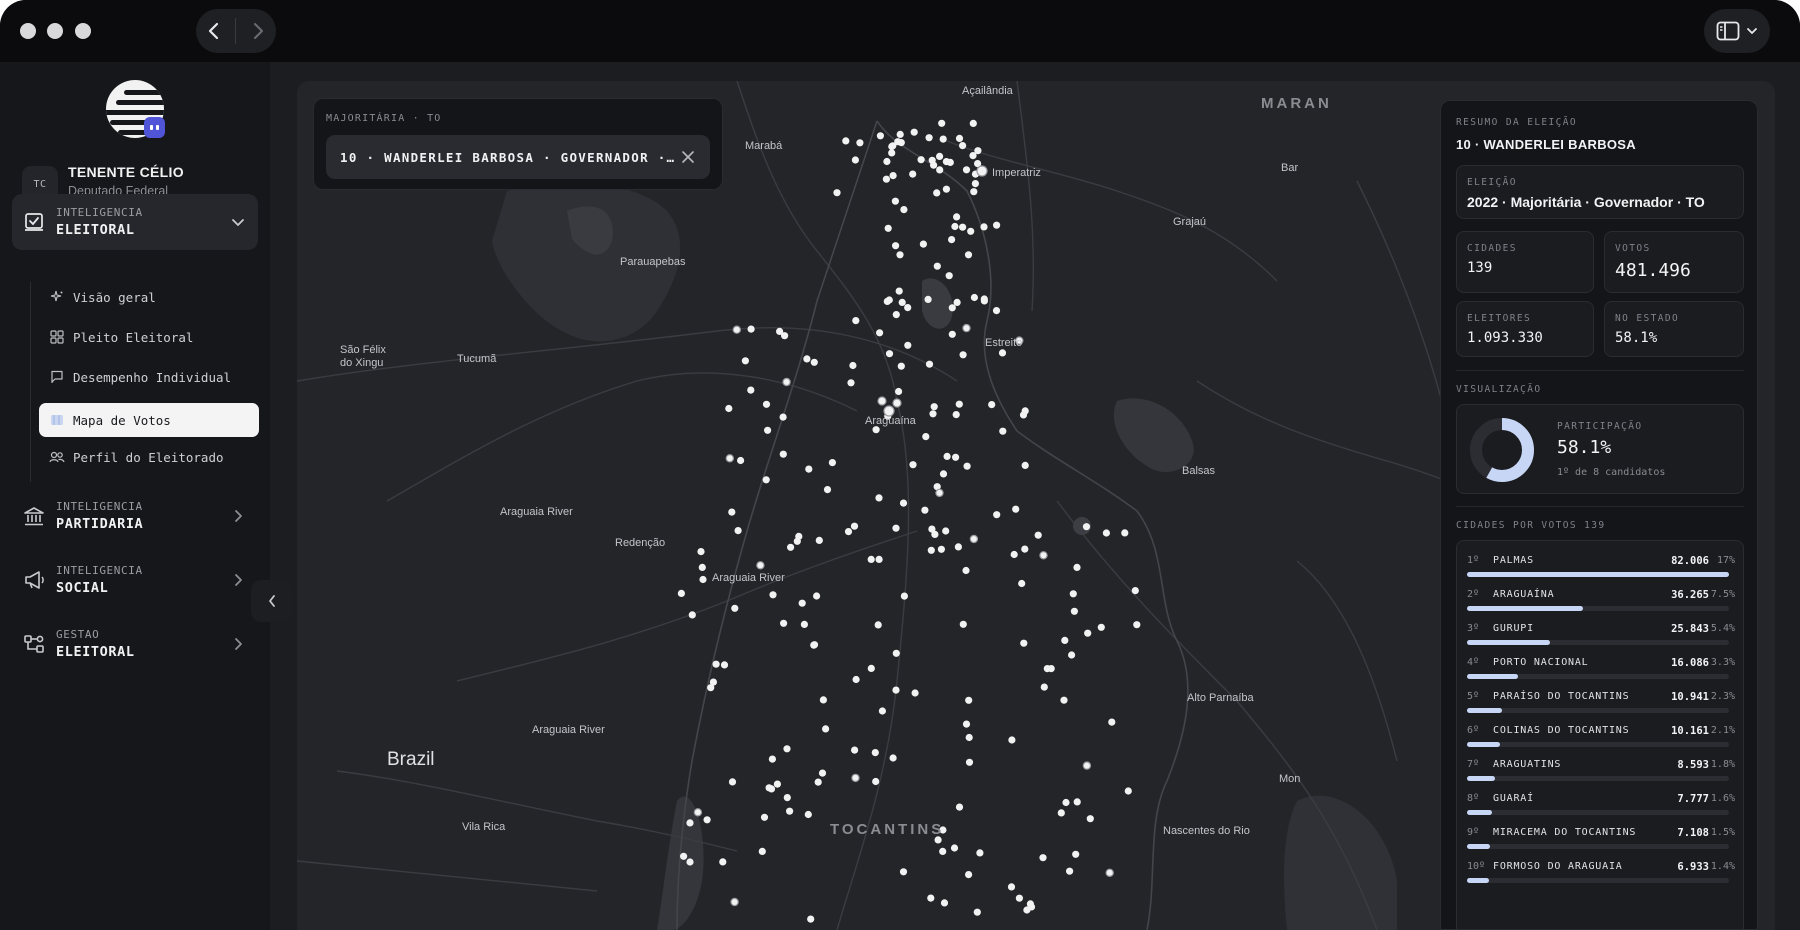 The image size is (1800, 930). Describe the element at coordinates (1601, 604) in the screenshot. I see `city-row: 2º ARAGUAÍNA 36.265 7.5%` at that location.